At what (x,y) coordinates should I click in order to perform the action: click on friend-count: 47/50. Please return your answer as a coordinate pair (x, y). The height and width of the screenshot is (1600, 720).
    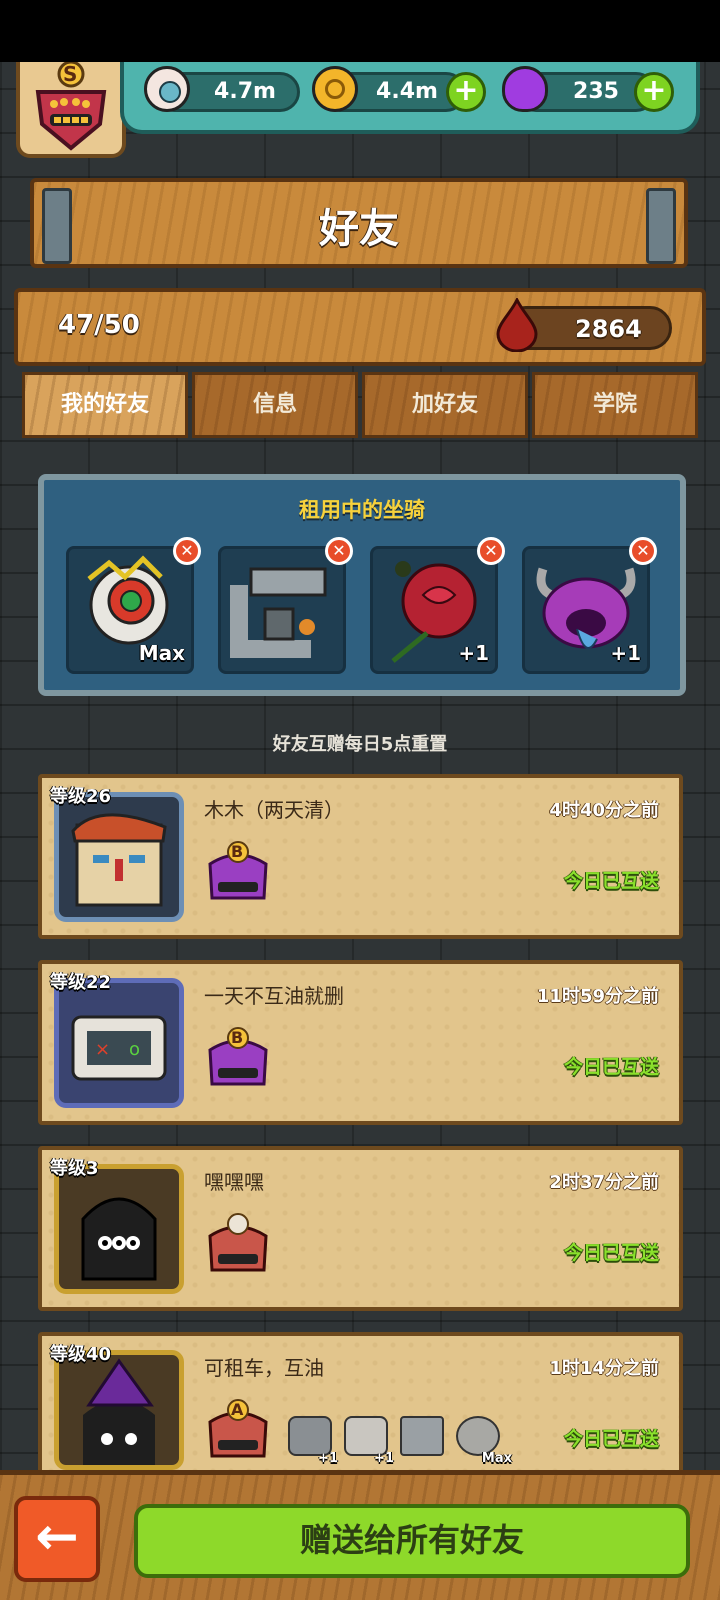
    Looking at the image, I should click on (99, 325).